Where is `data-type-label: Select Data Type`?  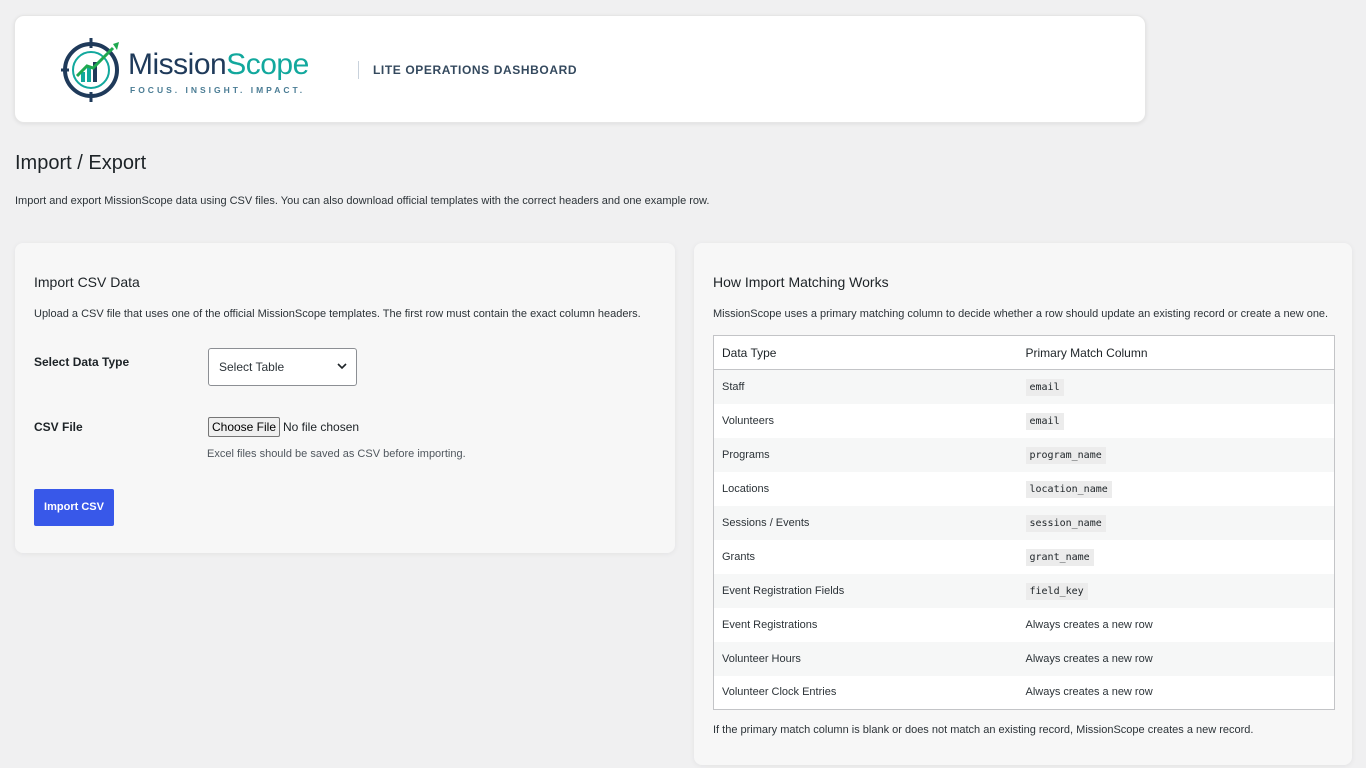
data-type-label: Select Data Type is located at coordinates (82, 362).